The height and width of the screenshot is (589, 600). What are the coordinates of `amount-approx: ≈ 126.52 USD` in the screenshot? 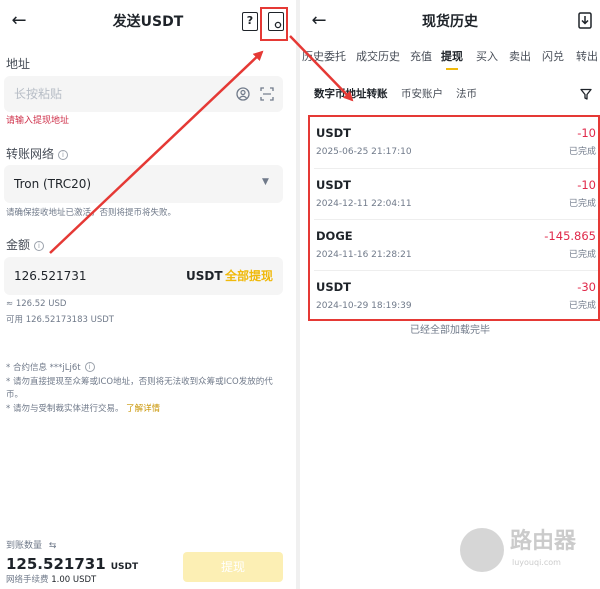 It's located at (36, 304).